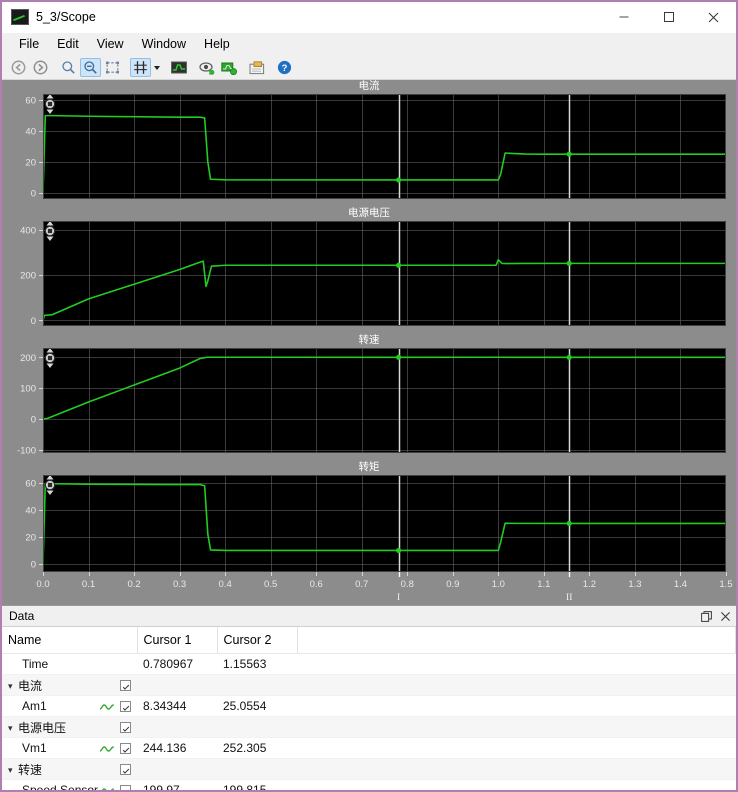  I want to click on cell-cursor-2: 1.15563, so click(257, 664).